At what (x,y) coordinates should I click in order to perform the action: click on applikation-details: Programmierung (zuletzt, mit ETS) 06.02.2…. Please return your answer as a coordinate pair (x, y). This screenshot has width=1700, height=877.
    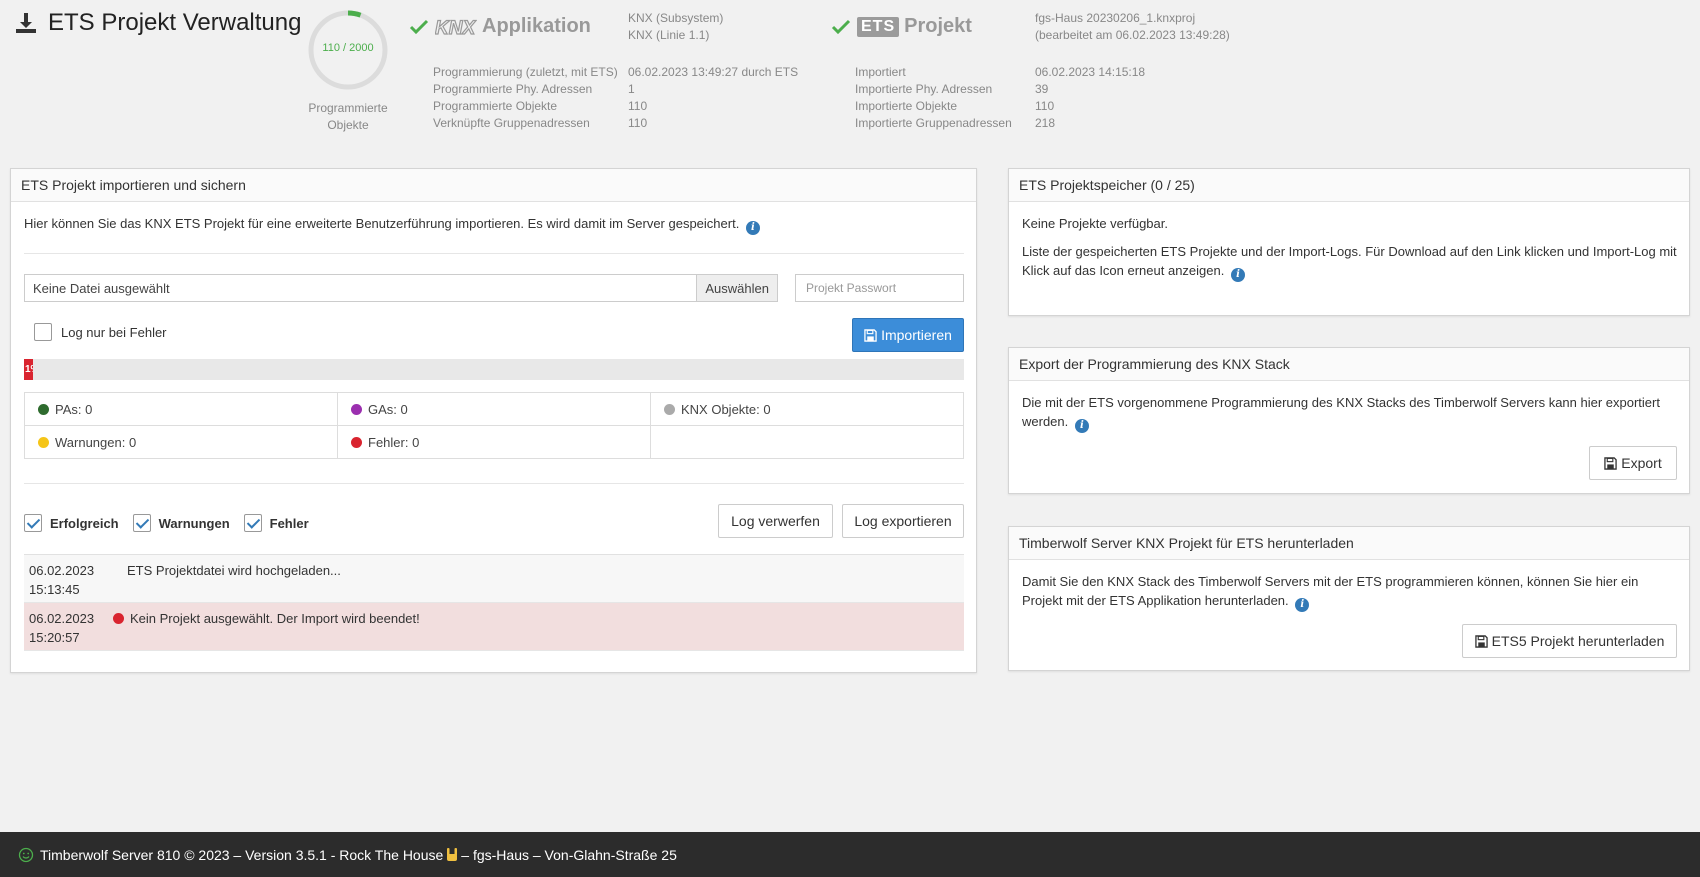
    Looking at the image, I should click on (616, 97).